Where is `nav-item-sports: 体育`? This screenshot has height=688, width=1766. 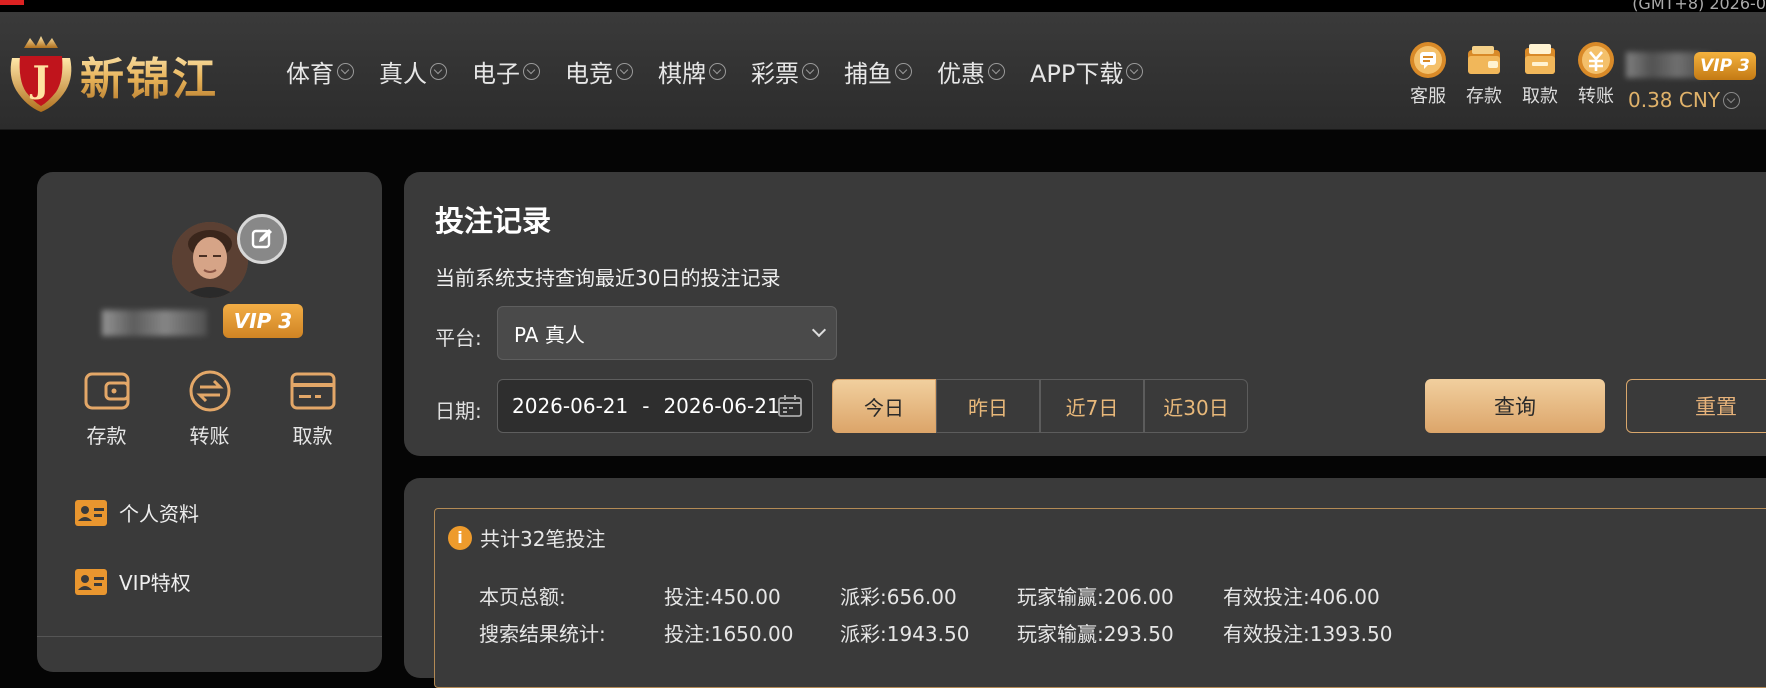 nav-item-sports: 体育 is located at coordinates (320, 71).